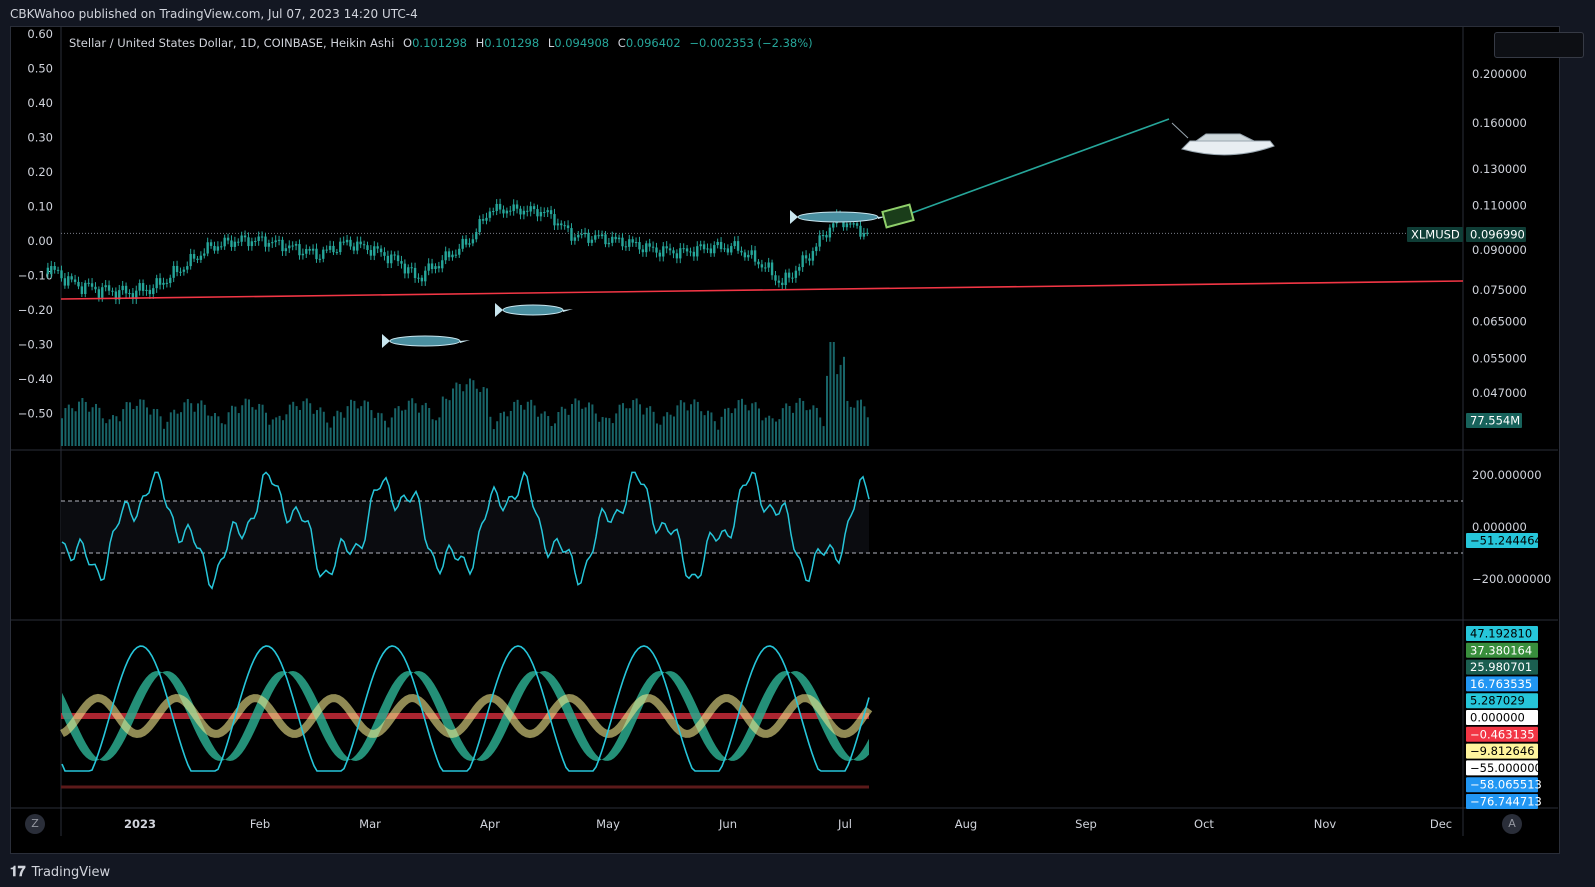 This screenshot has width=1595, height=887. What do you see at coordinates (260, 824) in the screenshot?
I see `x-tick-label: Feb` at bounding box center [260, 824].